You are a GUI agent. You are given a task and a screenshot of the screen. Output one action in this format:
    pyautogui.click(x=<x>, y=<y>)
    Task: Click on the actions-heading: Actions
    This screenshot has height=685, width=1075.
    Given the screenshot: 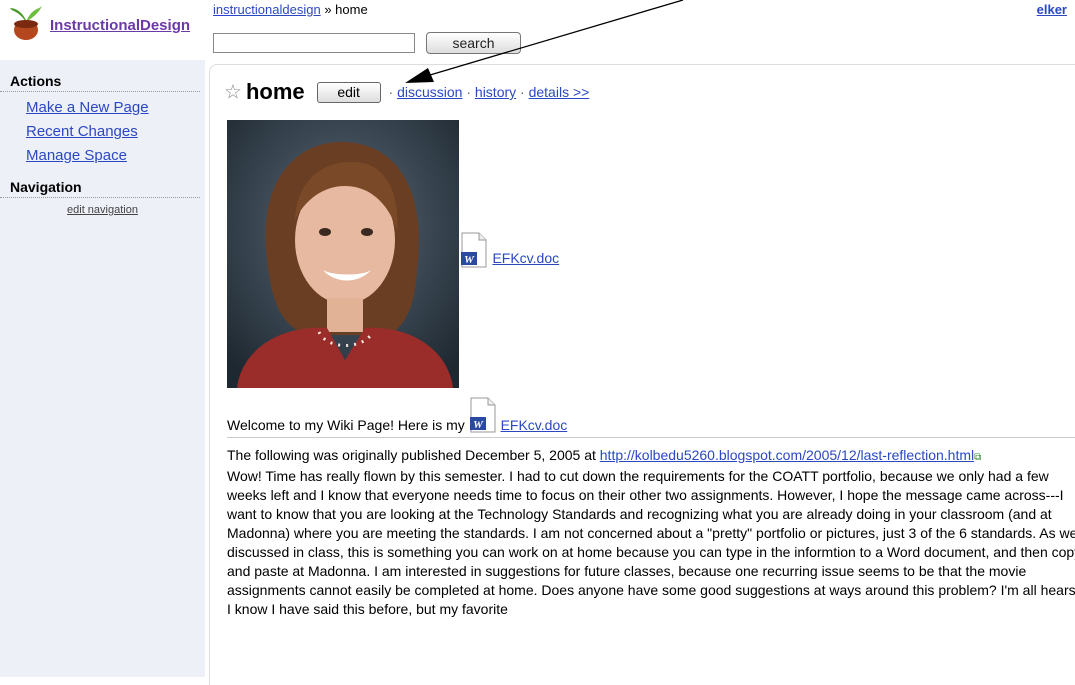 What is the action you would take?
    pyautogui.click(x=100, y=82)
    